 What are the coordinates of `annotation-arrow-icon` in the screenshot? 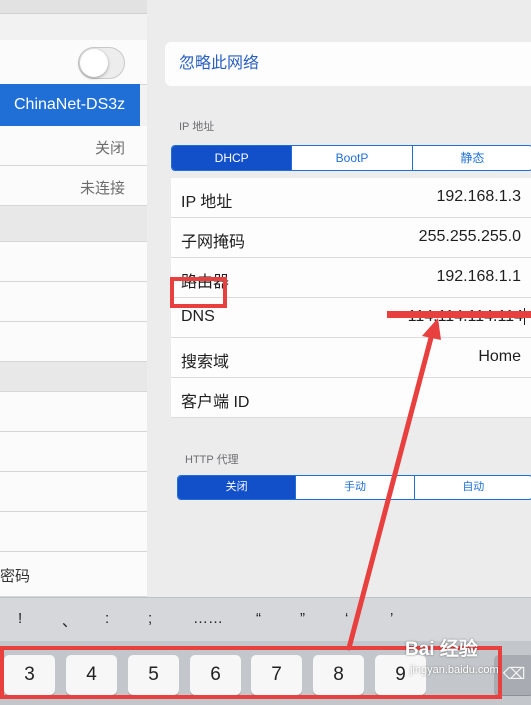 It's located at (393, 484).